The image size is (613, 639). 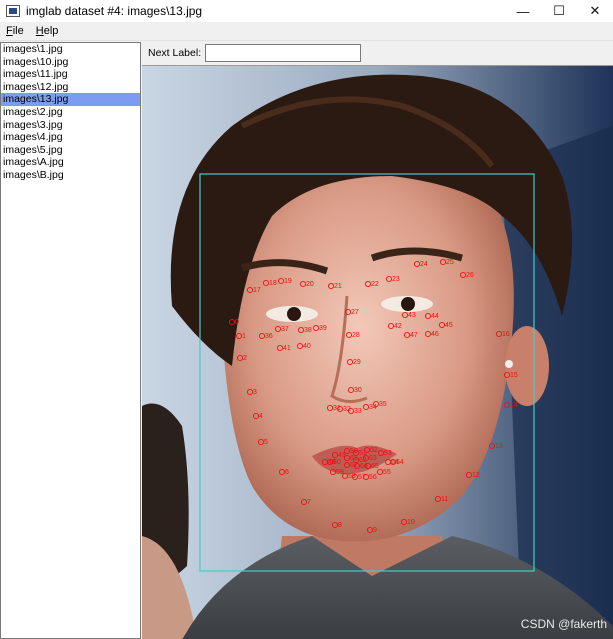 I want to click on file-list-item: images\10.jpg, so click(x=70, y=62).